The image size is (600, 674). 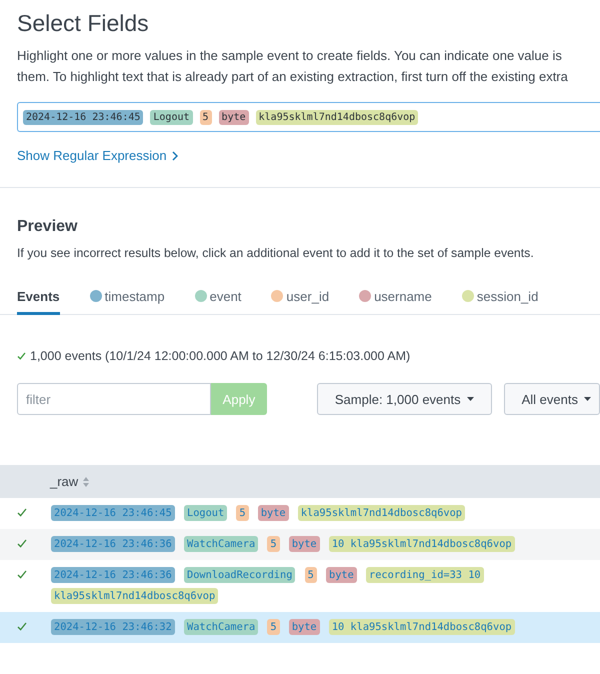 I want to click on sample-dropdown: Sample: 1,000 events, so click(x=404, y=399).